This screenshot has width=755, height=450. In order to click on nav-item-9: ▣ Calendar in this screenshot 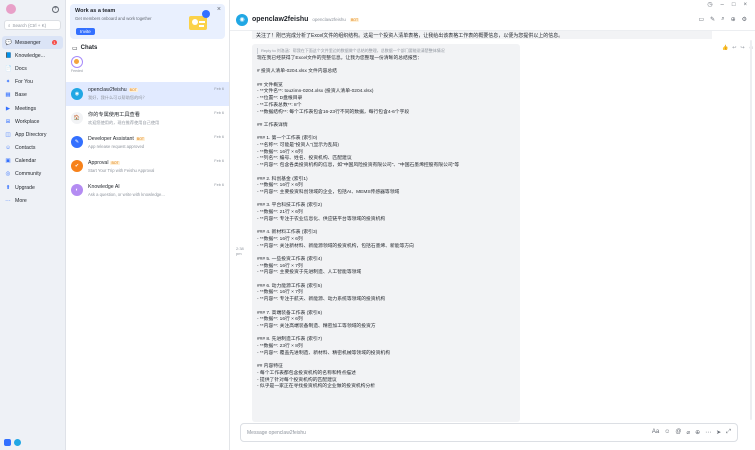, I will do `click(32, 161)`.